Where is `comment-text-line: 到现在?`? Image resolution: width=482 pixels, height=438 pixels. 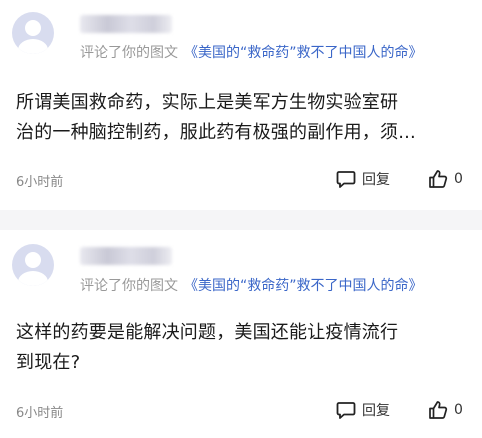 comment-text-line: 到现在? is located at coordinates (48, 362).